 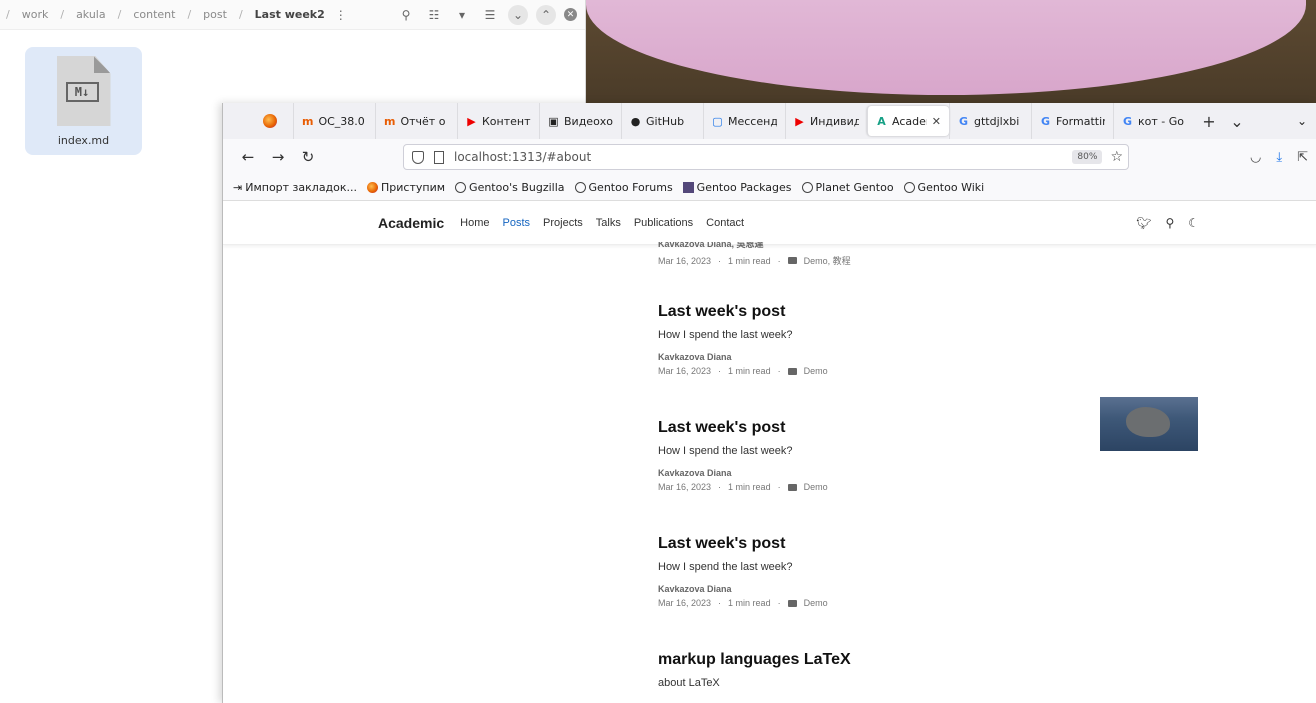 What do you see at coordinates (434, 15) in the screenshot?
I see `view-toggle-icon: ☷` at bounding box center [434, 15].